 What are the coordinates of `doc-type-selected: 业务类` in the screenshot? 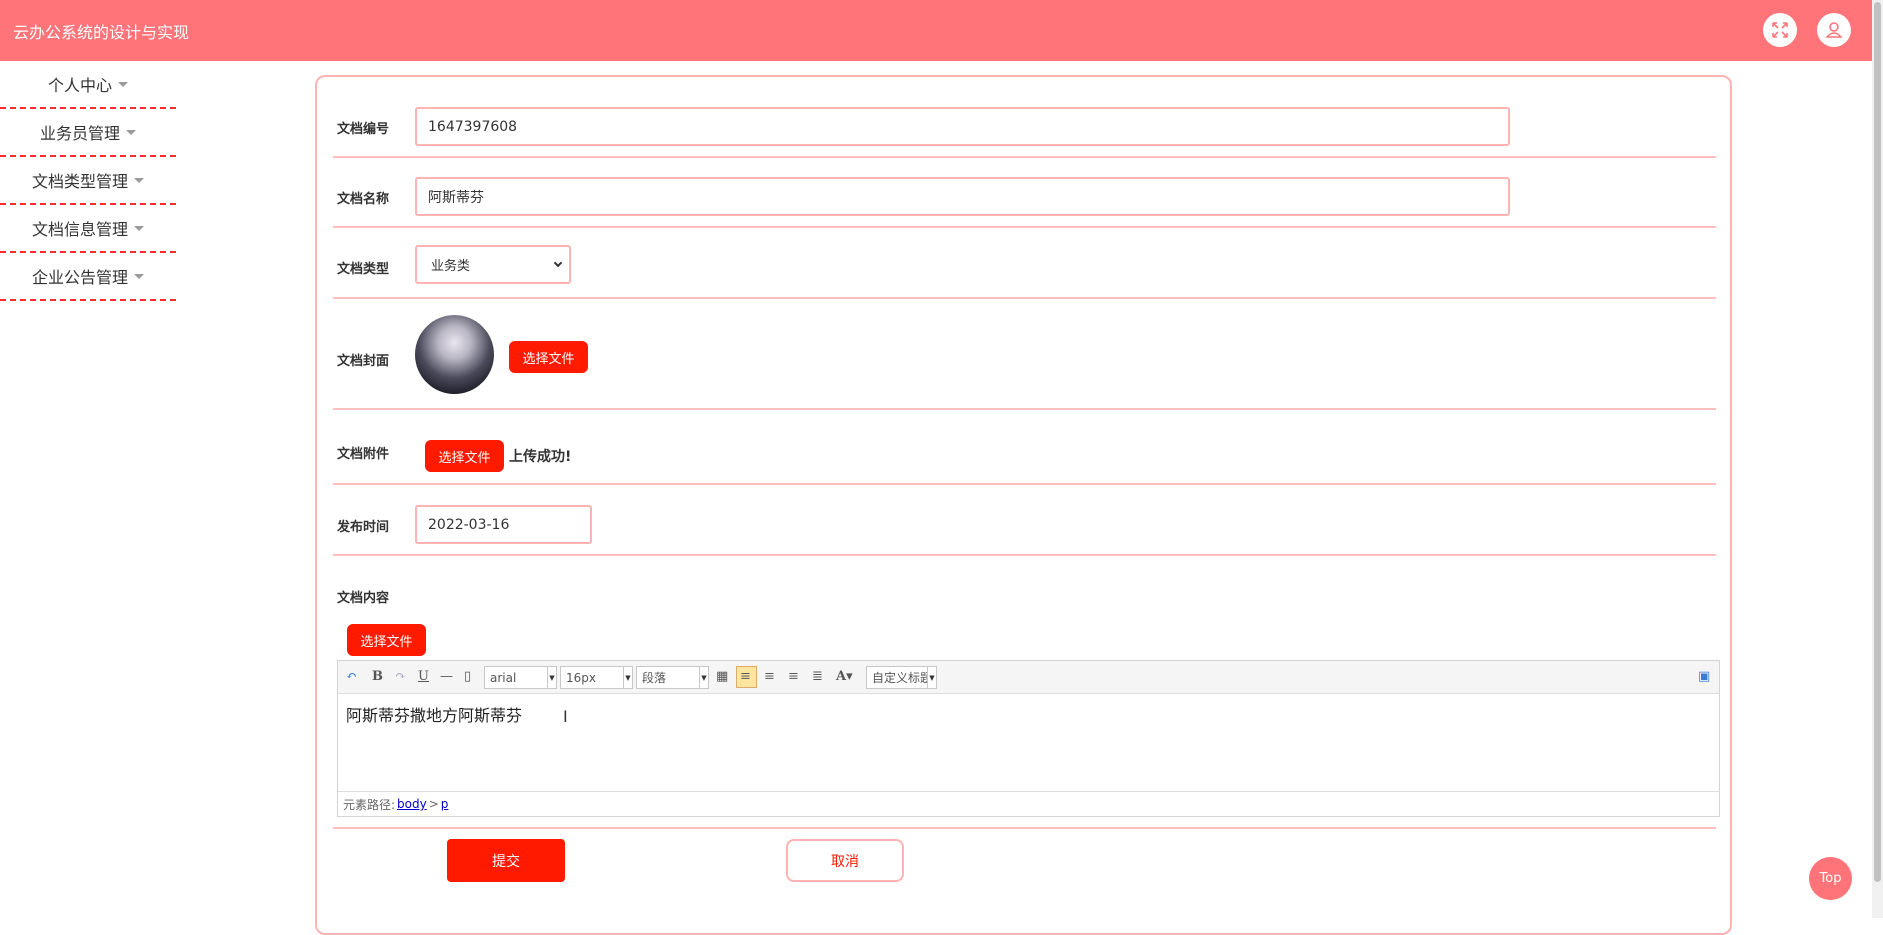 It's located at (451, 266).